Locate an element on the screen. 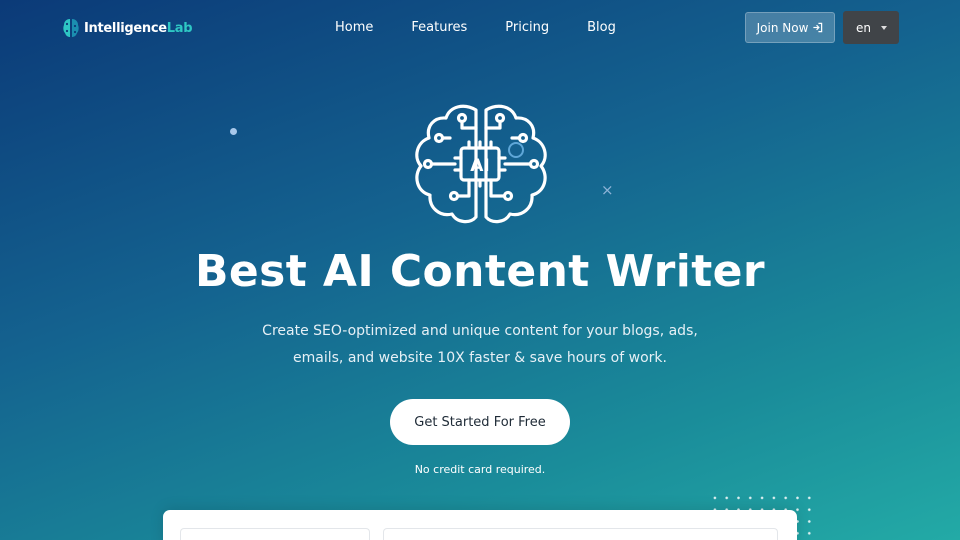 This screenshot has width=960, height=540. decorative-dot is located at coordinates (233, 131).